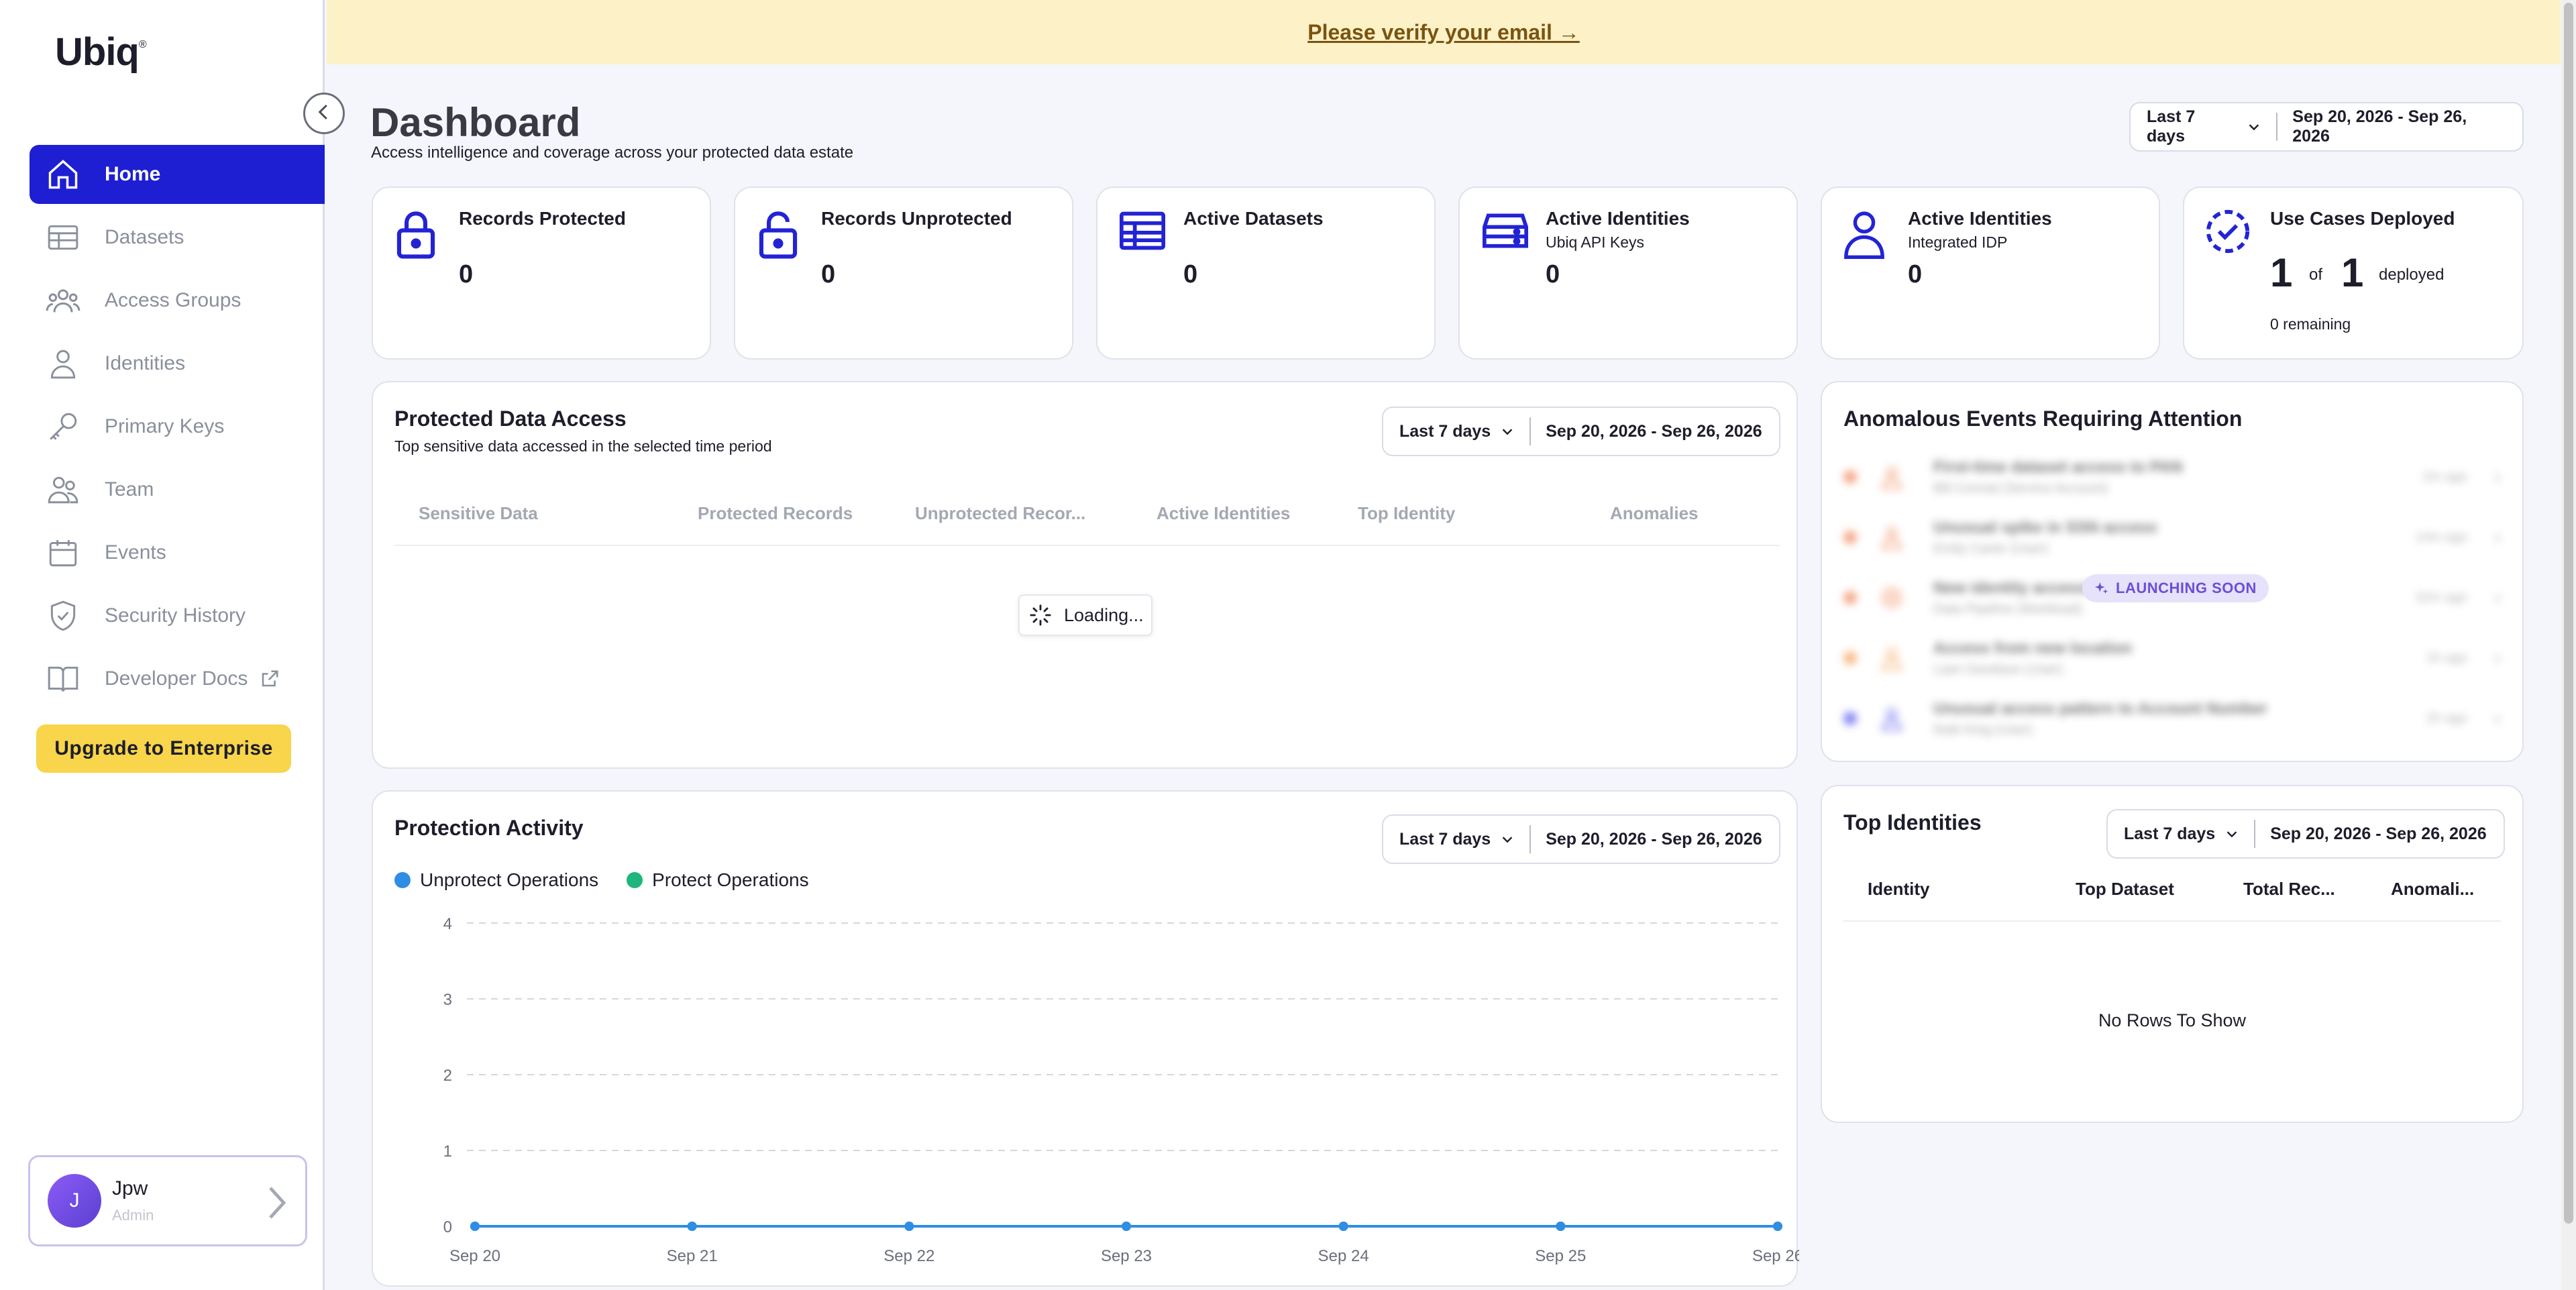 This screenshot has height=1290, width=2576. Describe the element at coordinates (177, 426) in the screenshot. I see `sidebar-item-primary-keys: Primary Keys` at that location.